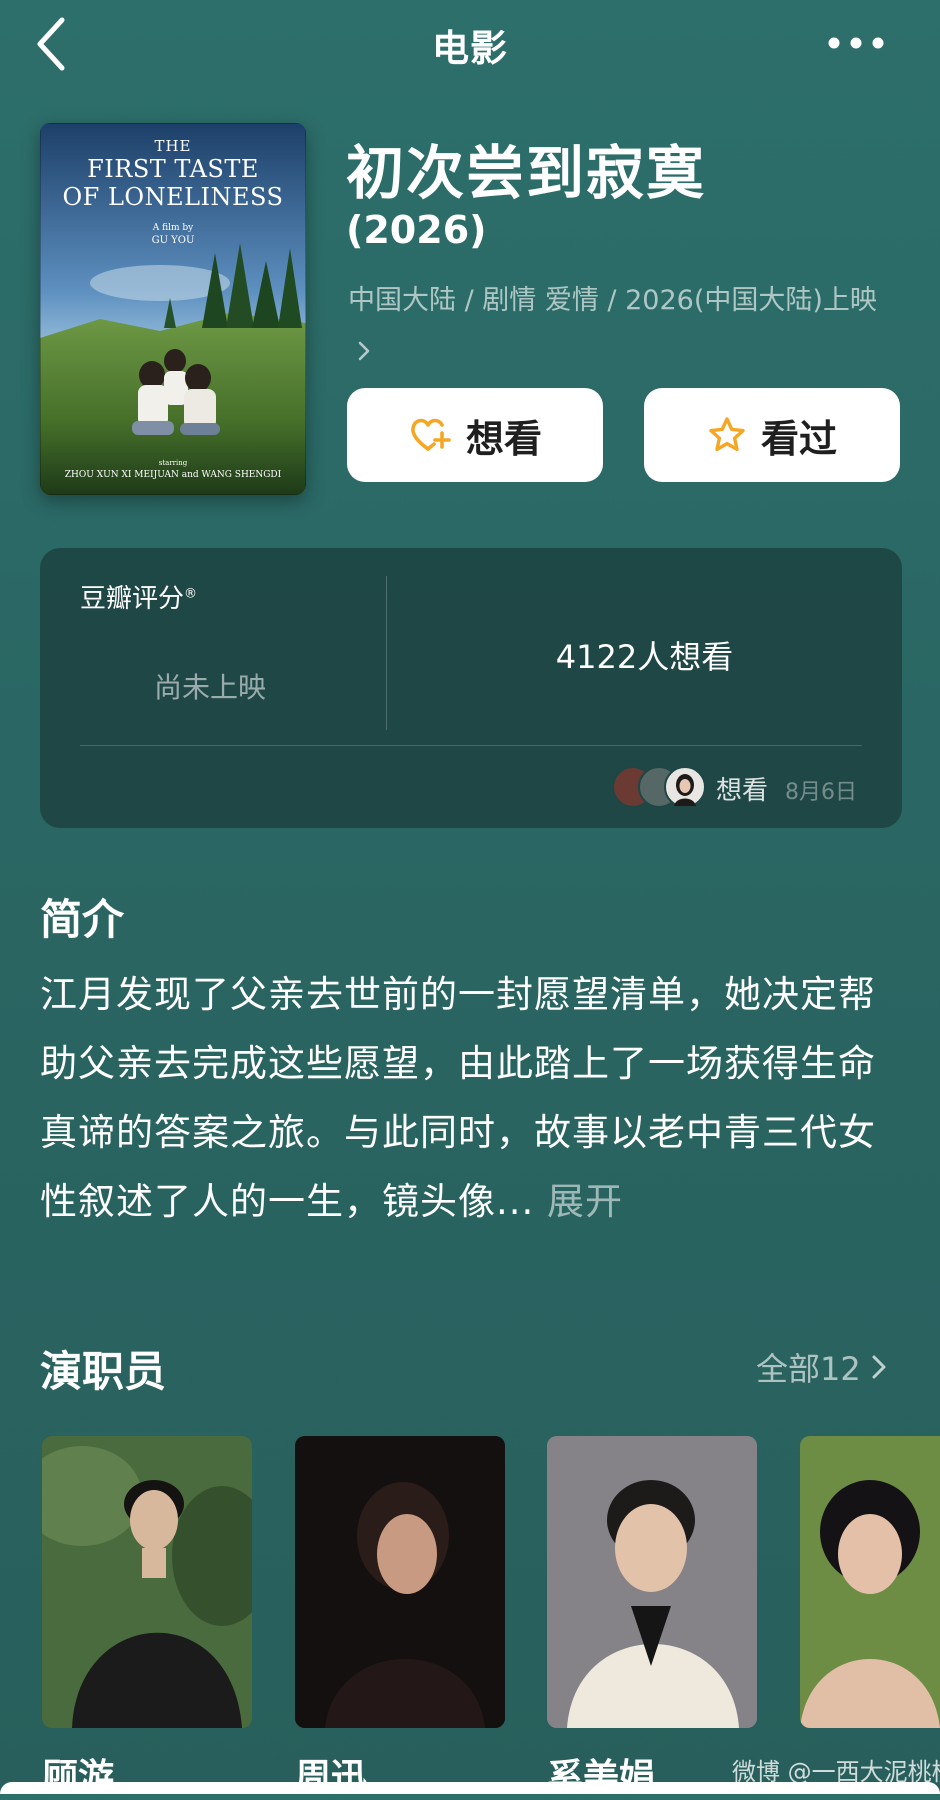 The image size is (940, 1800). What do you see at coordinates (685, 790) in the screenshot?
I see `avatar-portrait-icon` at bounding box center [685, 790].